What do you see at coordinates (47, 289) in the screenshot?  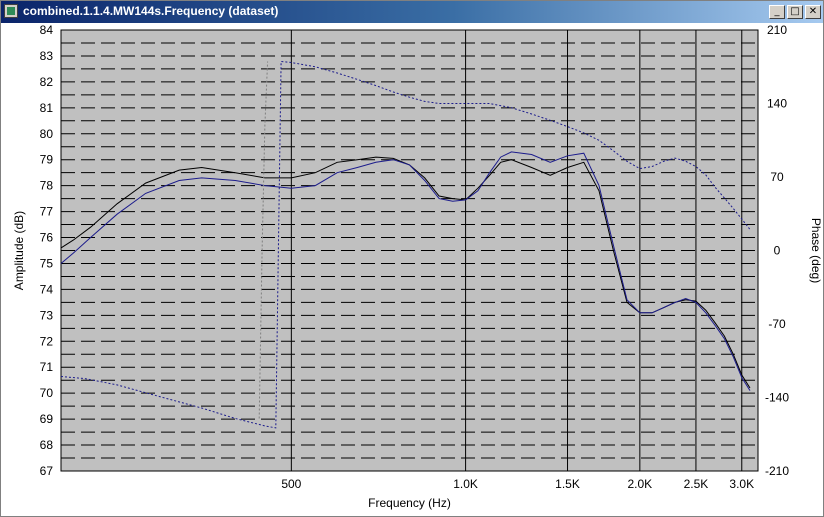 I see `left-tick-label: 74` at bounding box center [47, 289].